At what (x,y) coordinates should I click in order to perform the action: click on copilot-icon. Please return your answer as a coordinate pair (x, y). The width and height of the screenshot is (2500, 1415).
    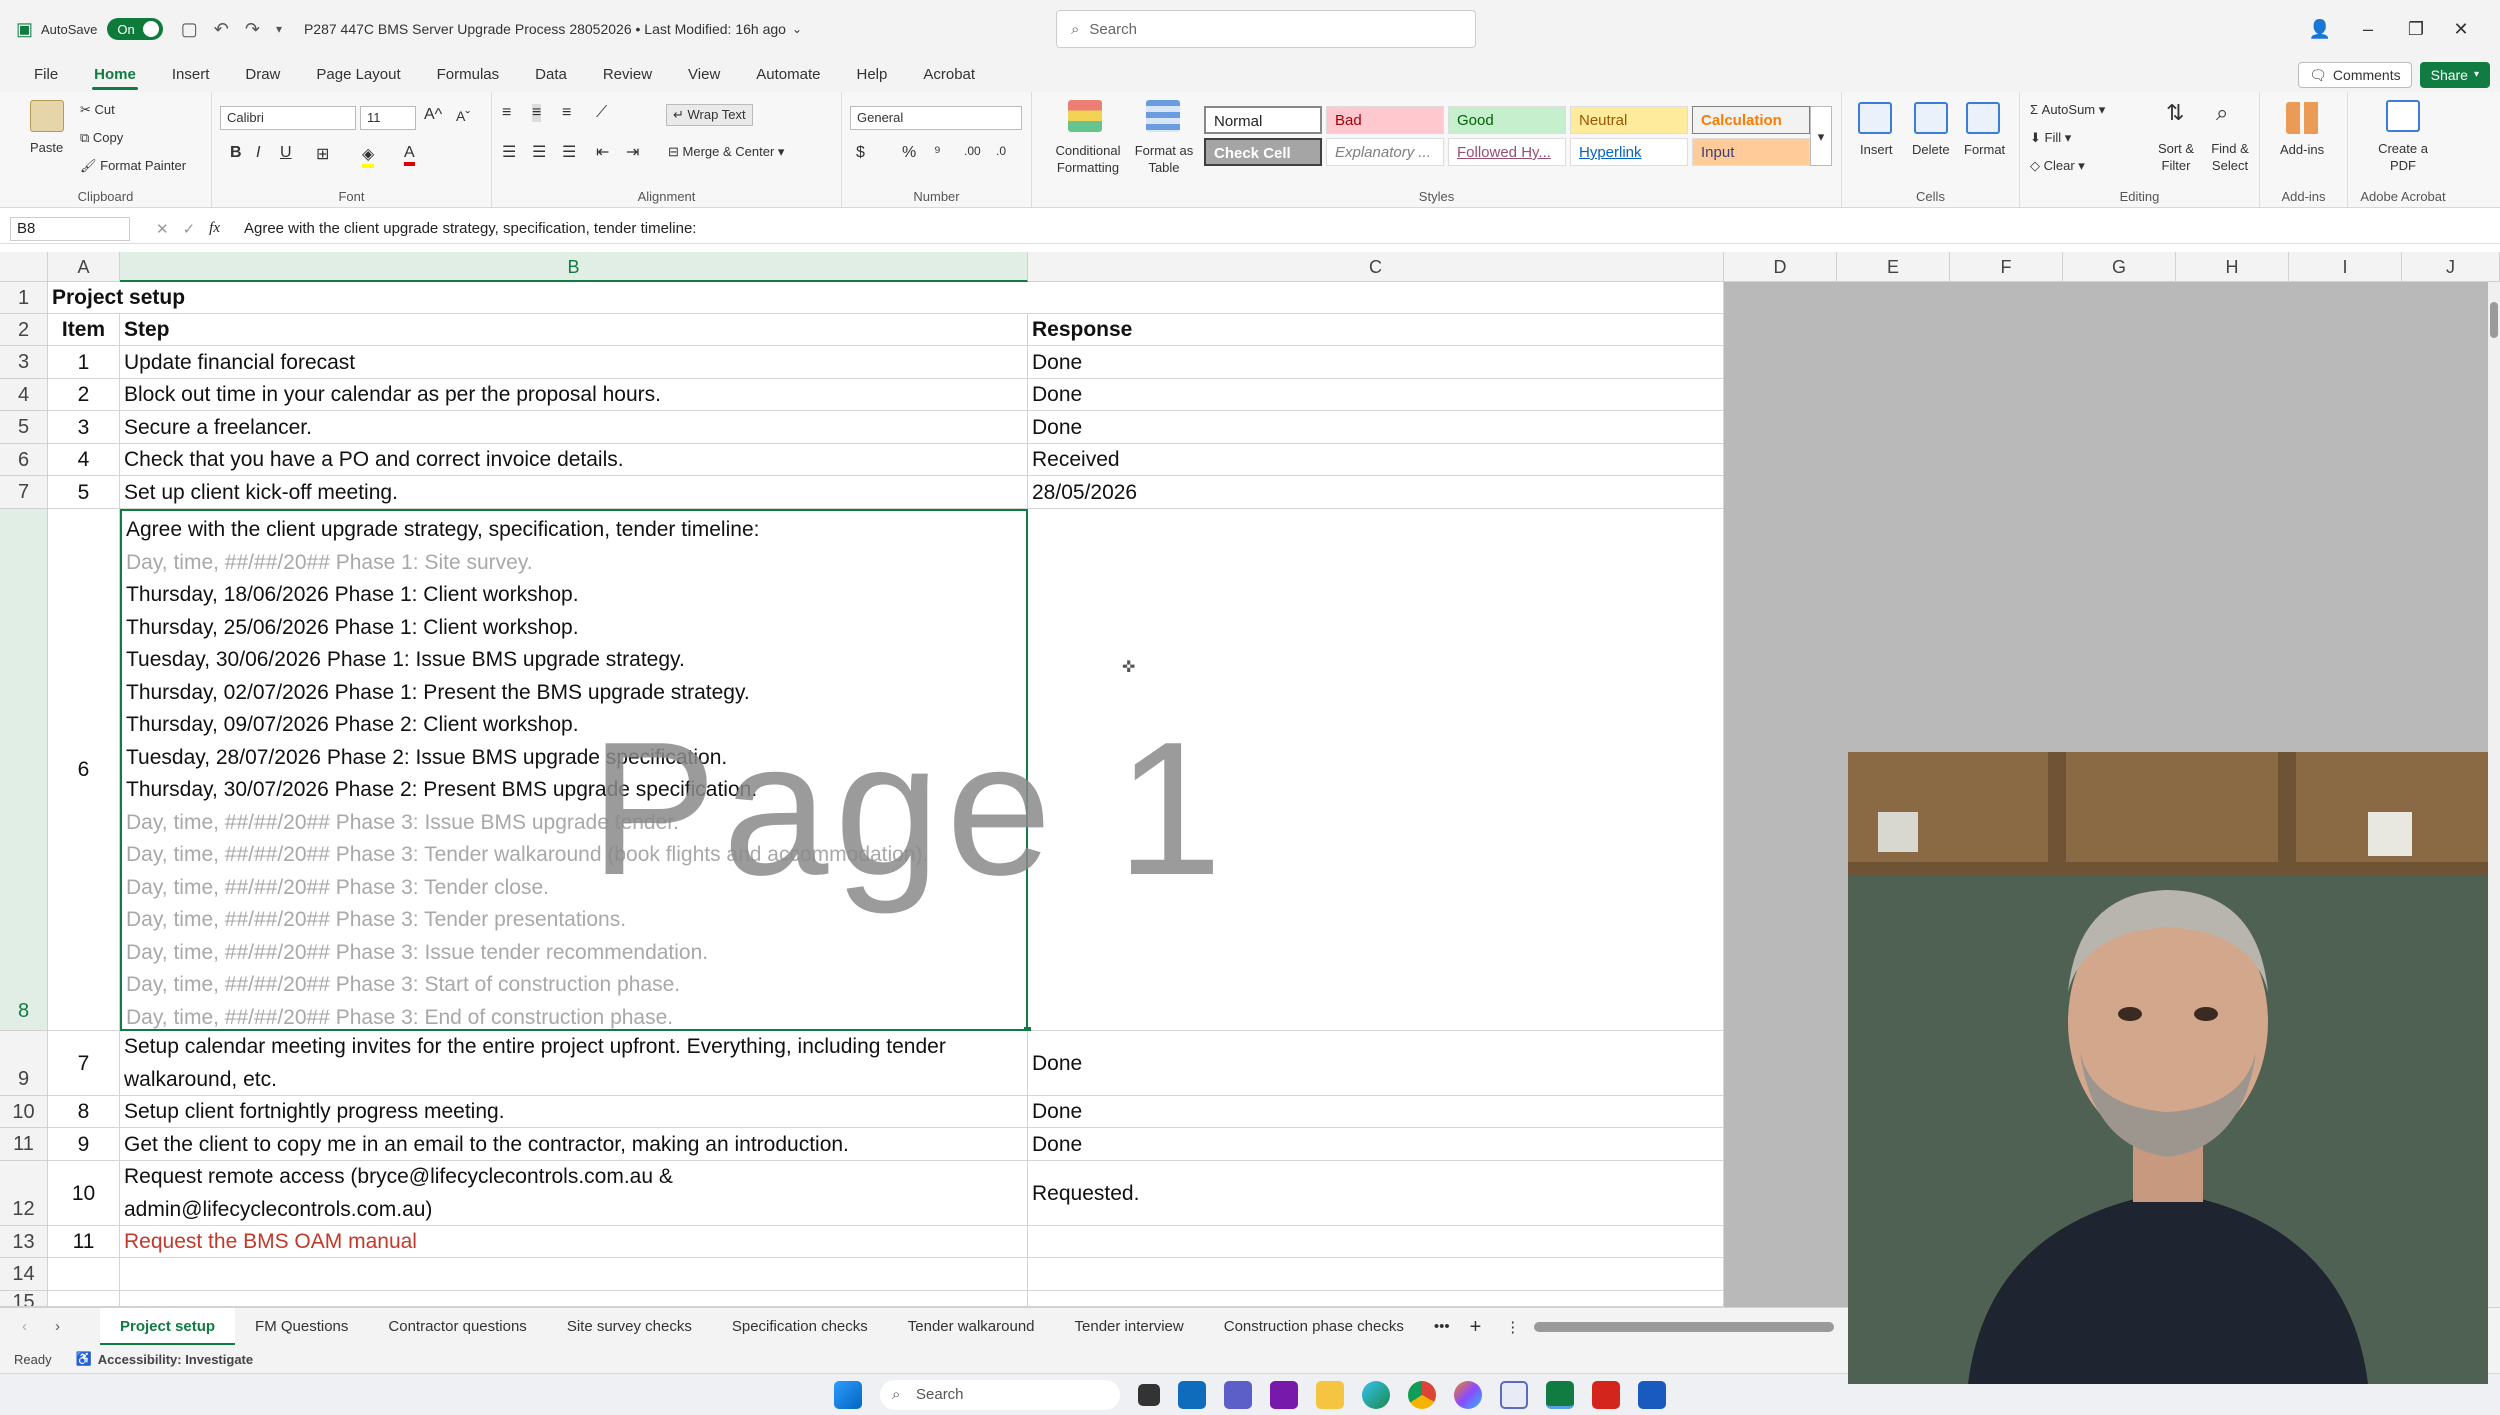
    Looking at the image, I should click on (1468, 1394).